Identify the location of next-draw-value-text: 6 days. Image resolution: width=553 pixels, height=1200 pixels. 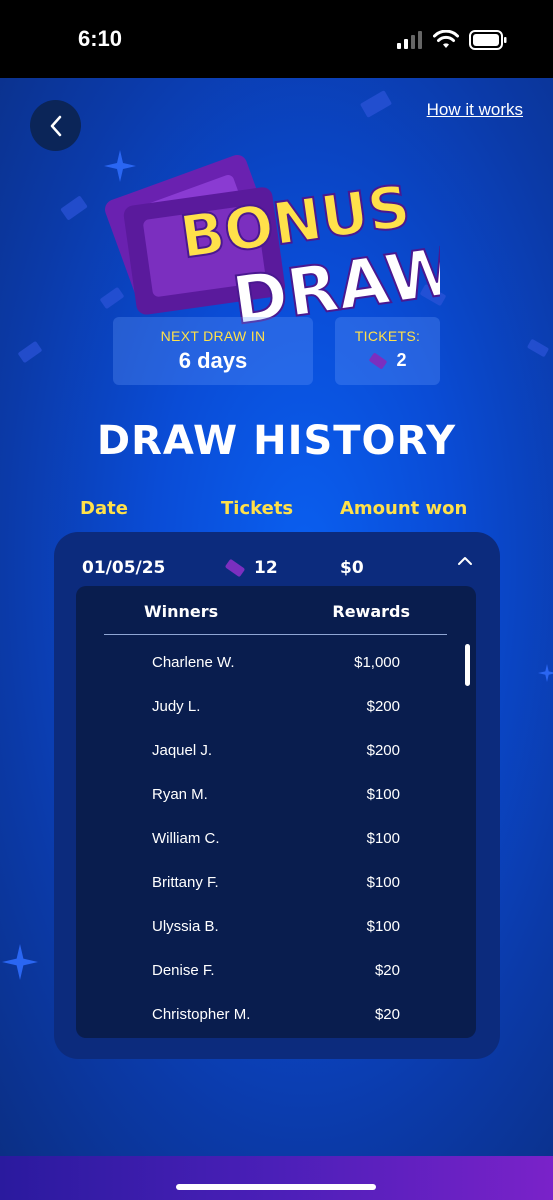
(213, 360).